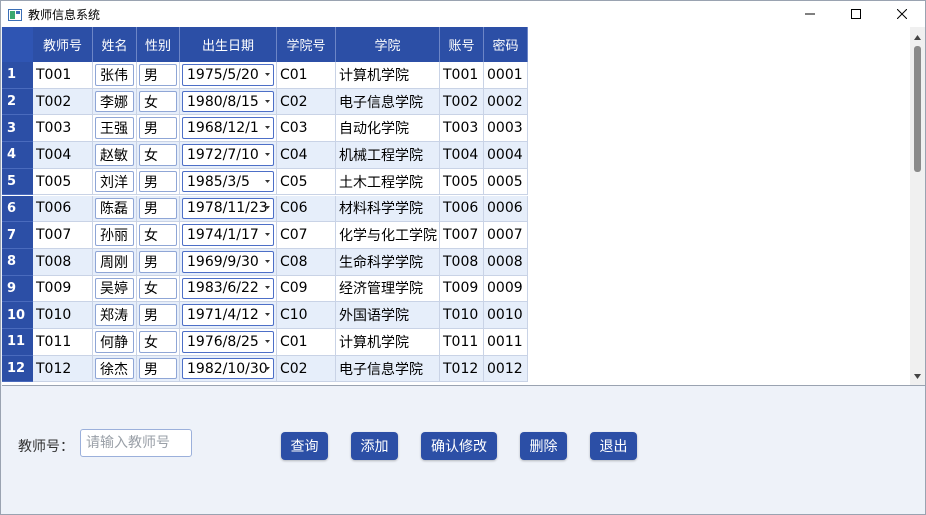 The image size is (926, 515). What do you see at coordinates (506, 342) in the screenshot?
I see `password-cell: 0011` at bounding box center [506, 342].